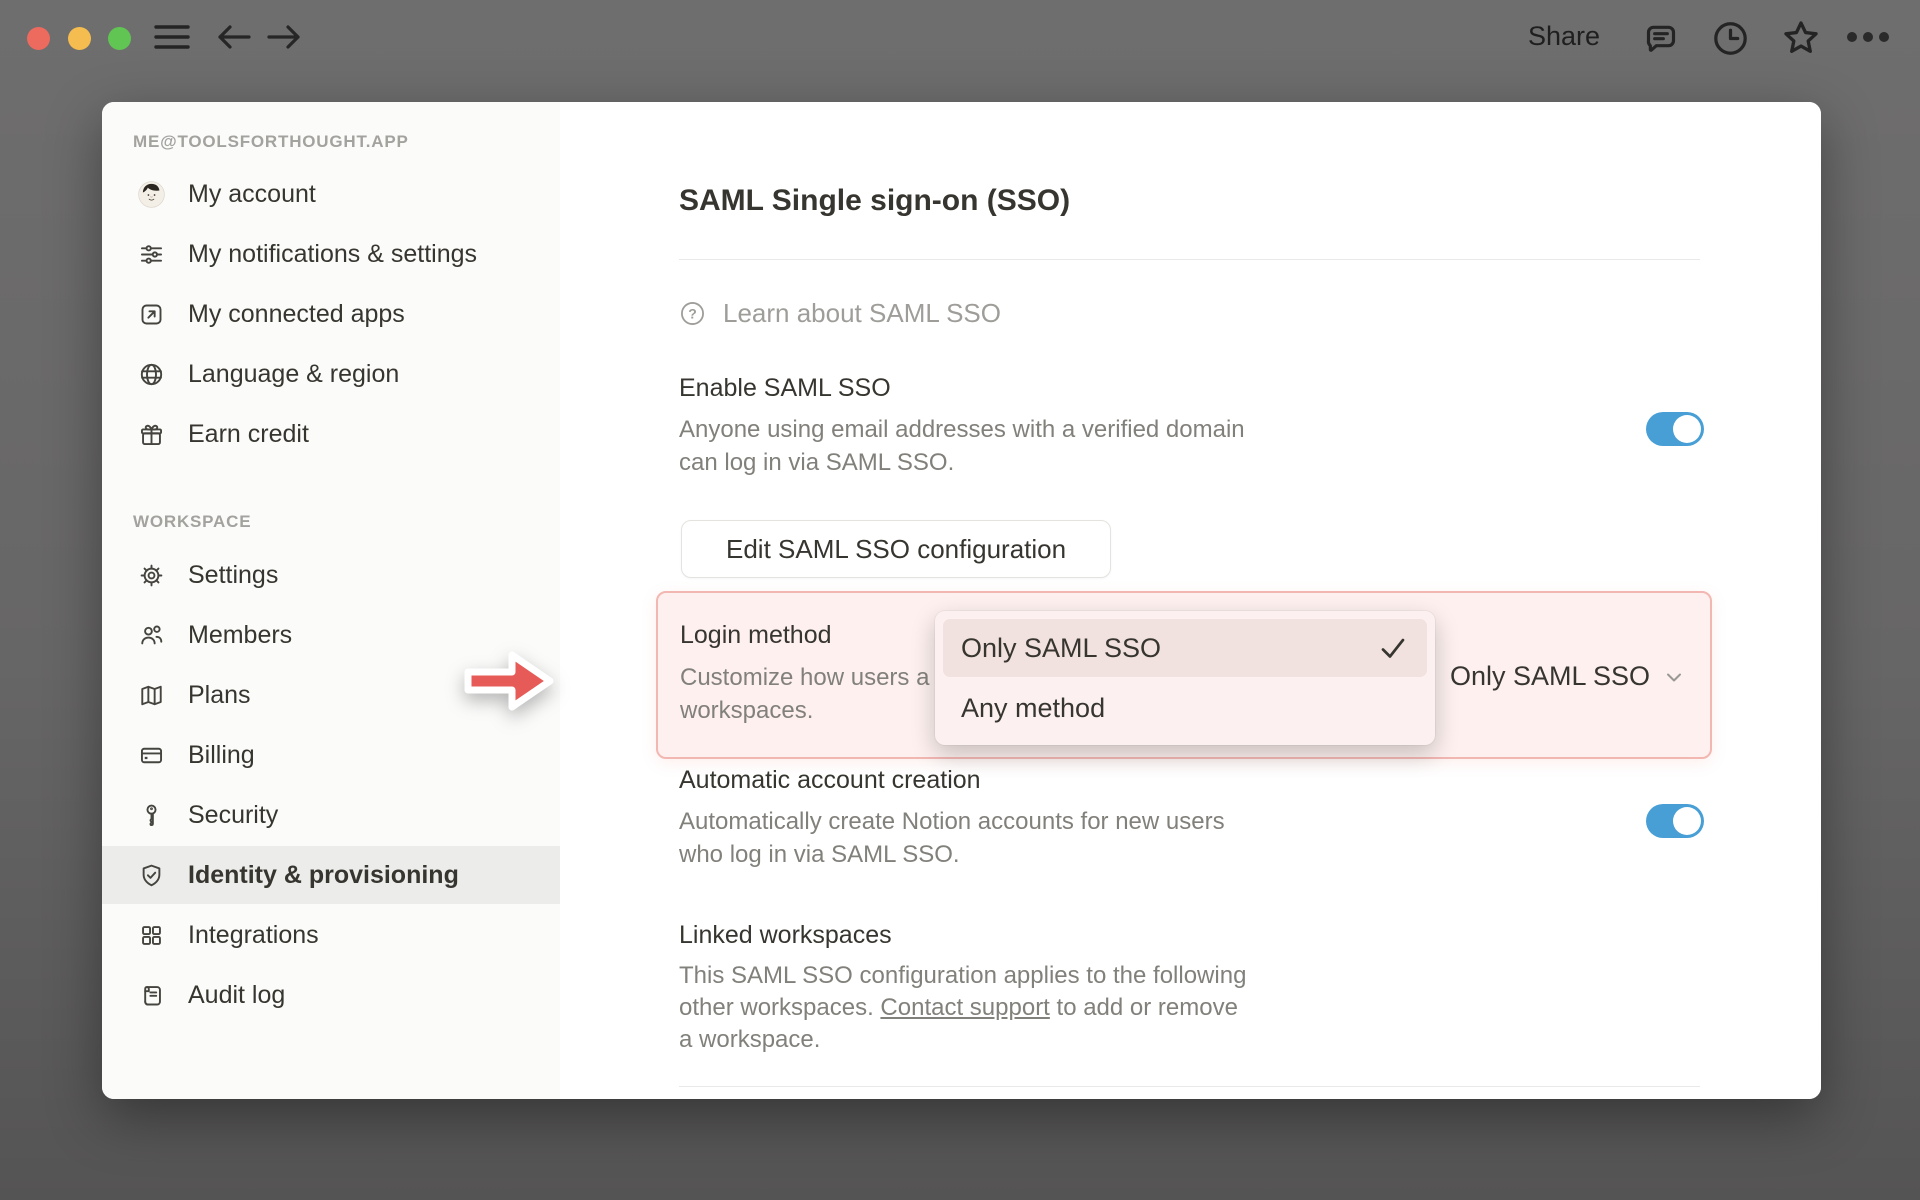  What do you see at coordinates (331, 194) in the screenshot?
I see `sidebar-item-my-account: My account` at bounding box center [331, 194].